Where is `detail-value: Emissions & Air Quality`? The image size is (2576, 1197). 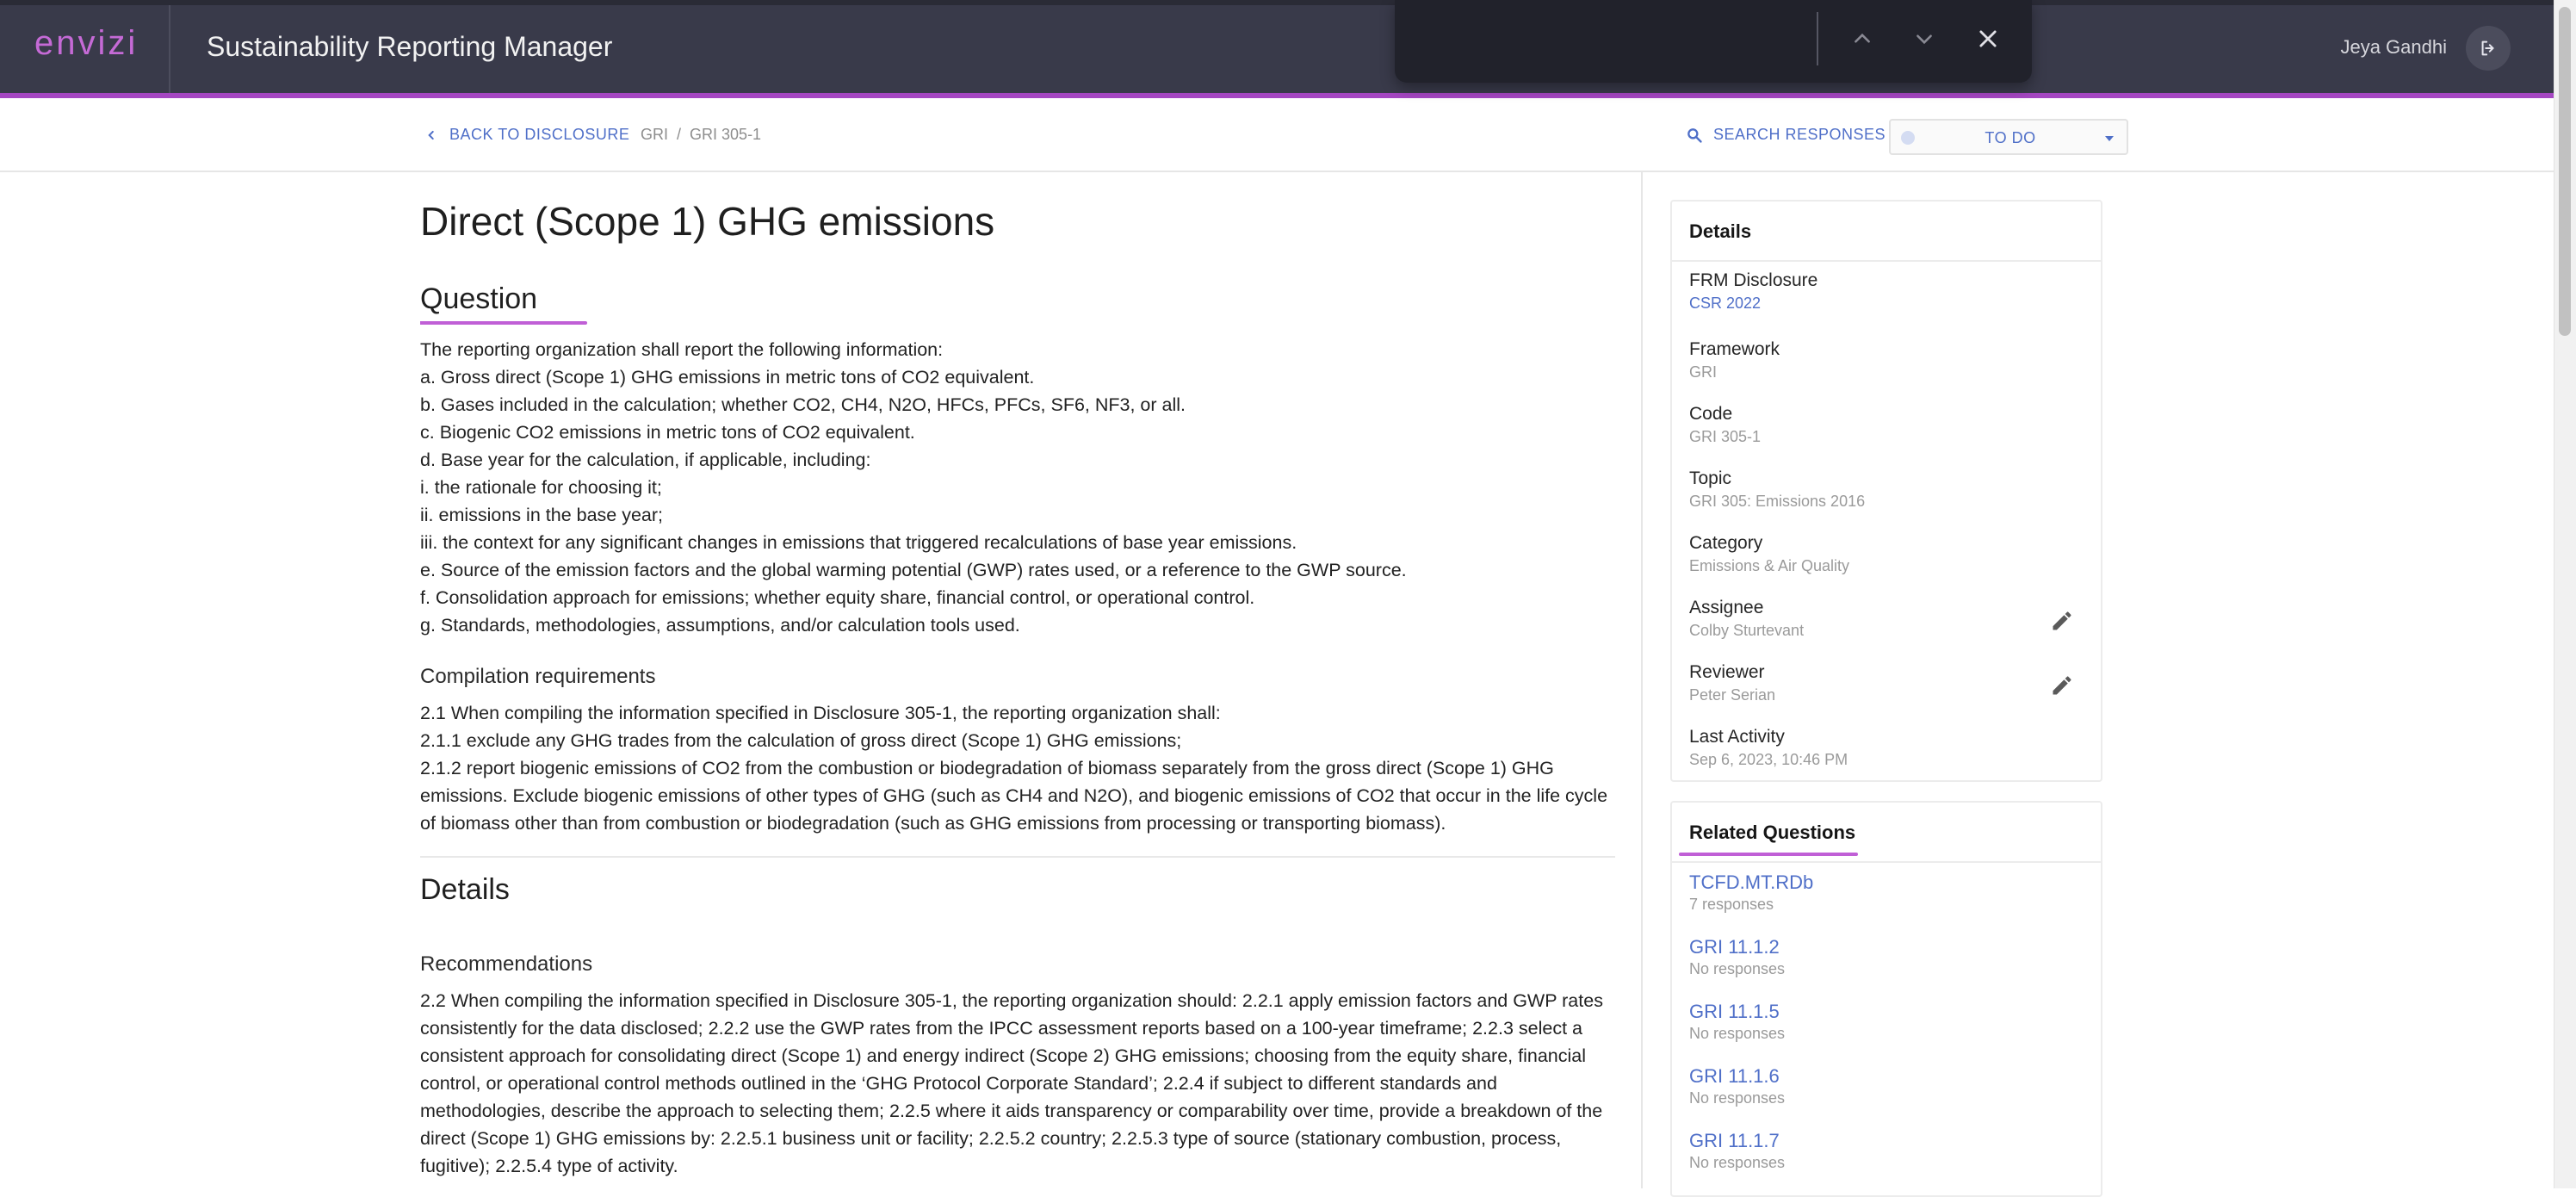 detail-value: Emissions & Air Quality is located at coordinates (1769, 565).